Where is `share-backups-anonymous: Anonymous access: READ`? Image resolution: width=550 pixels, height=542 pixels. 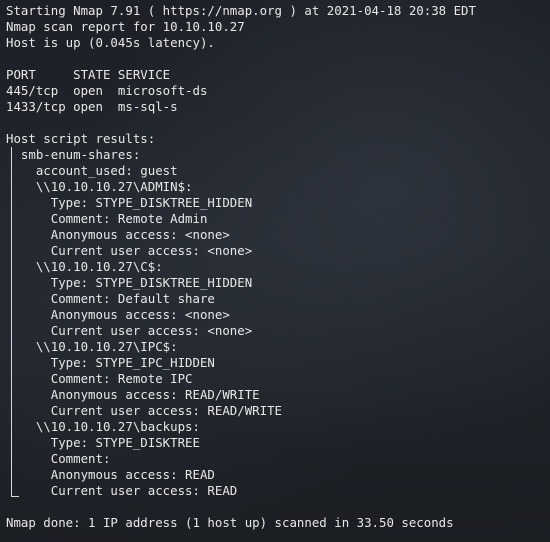 share-backups-anonymous: Anonymous access: READ is located at coordinates (110, 474).